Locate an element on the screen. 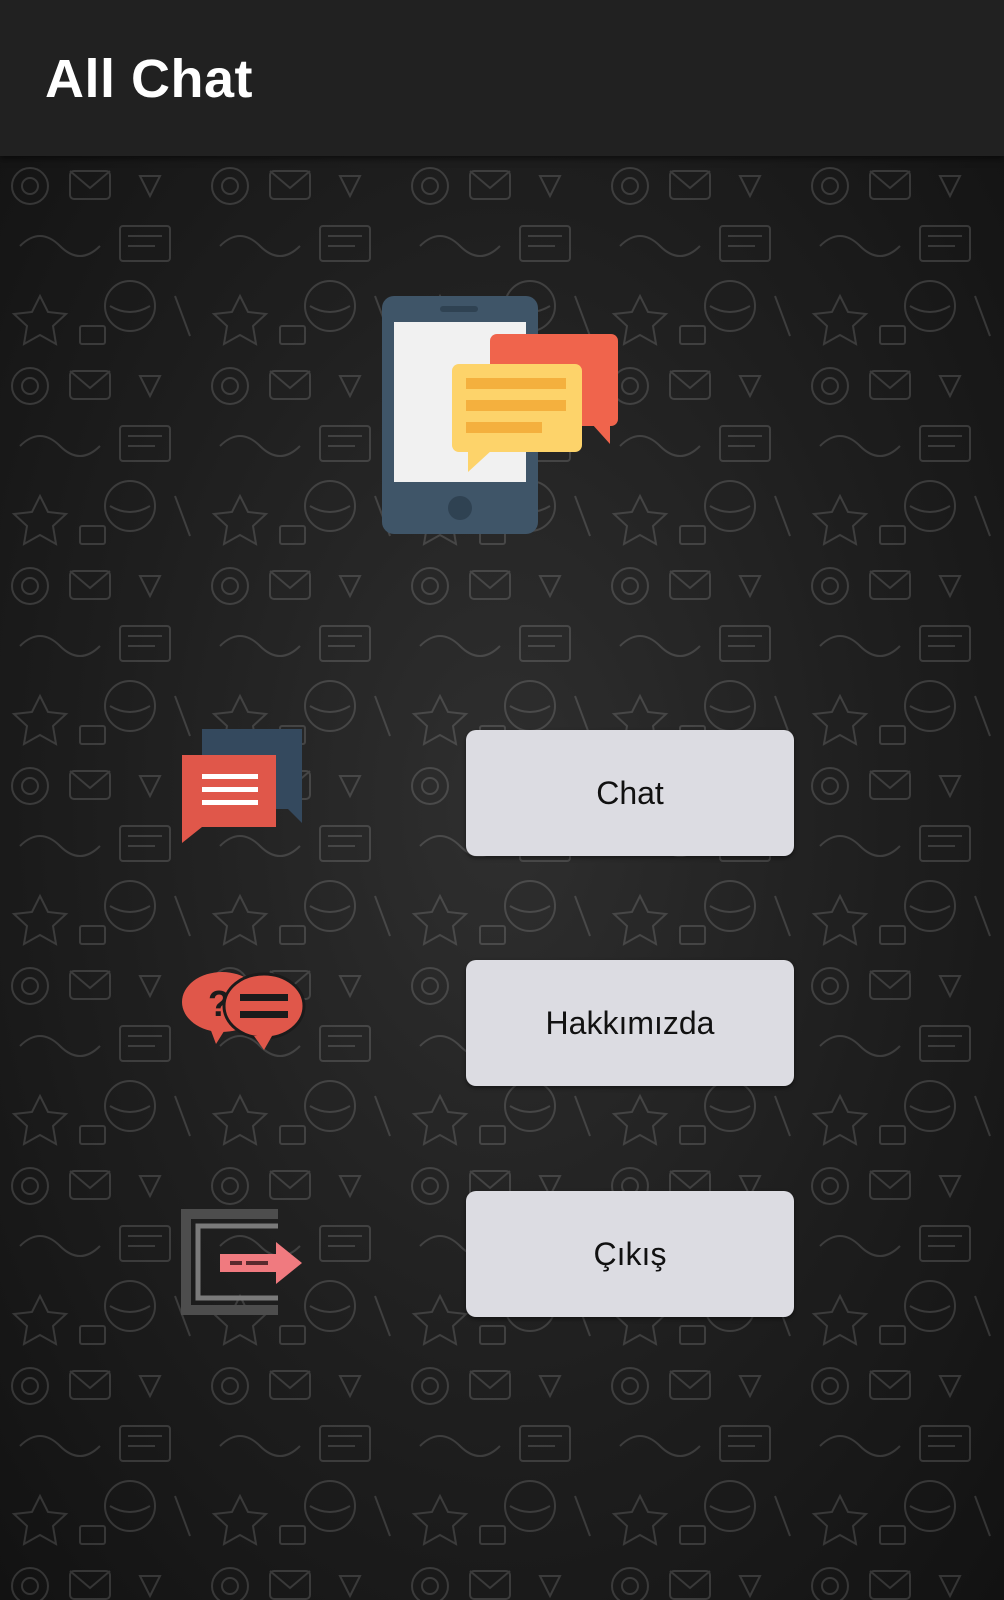  app-title: All Chat is located at coordinates (149, 79).